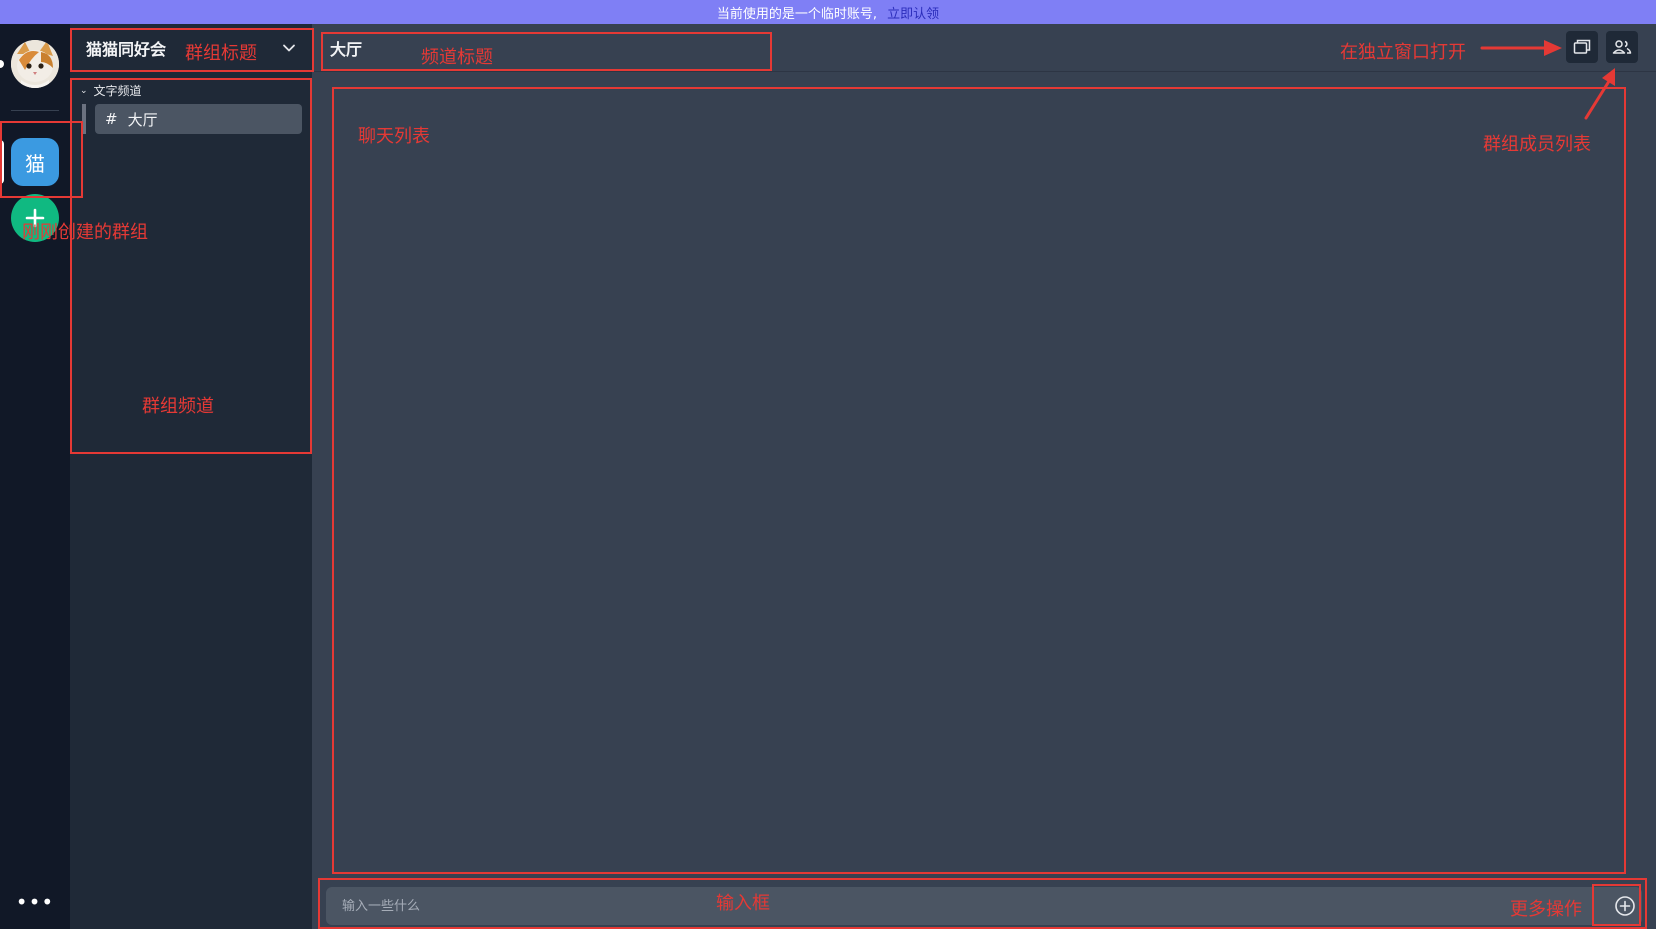  What do you see at coordinates (1547, 80) in the screenshot?
I see `annotation-arrows` at bounding box center [1547, 80].